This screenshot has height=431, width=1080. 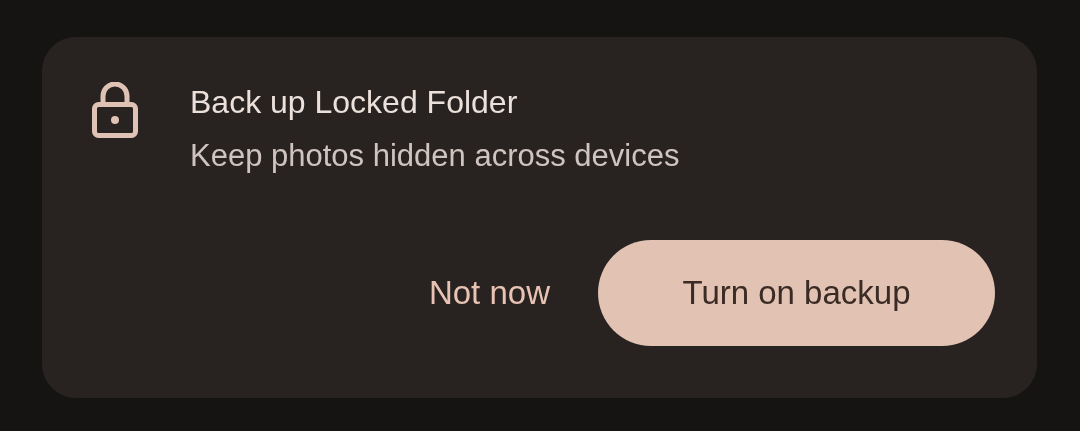 What do you see at coordinates (489, 293) in the screenshot?
I see `dismiss-button: Not now` at bounding box center [489, 293].